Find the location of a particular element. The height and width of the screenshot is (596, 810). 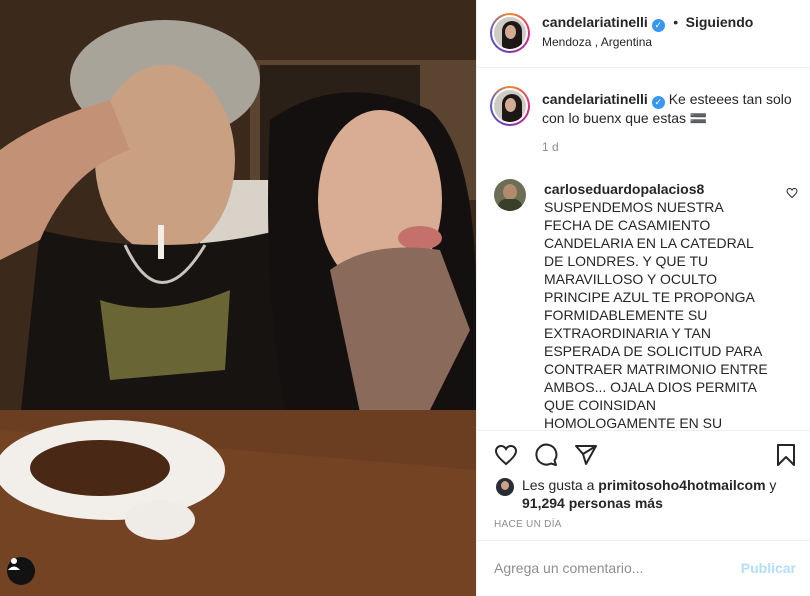

small-heart-icon is located at coordinates (792, 193).